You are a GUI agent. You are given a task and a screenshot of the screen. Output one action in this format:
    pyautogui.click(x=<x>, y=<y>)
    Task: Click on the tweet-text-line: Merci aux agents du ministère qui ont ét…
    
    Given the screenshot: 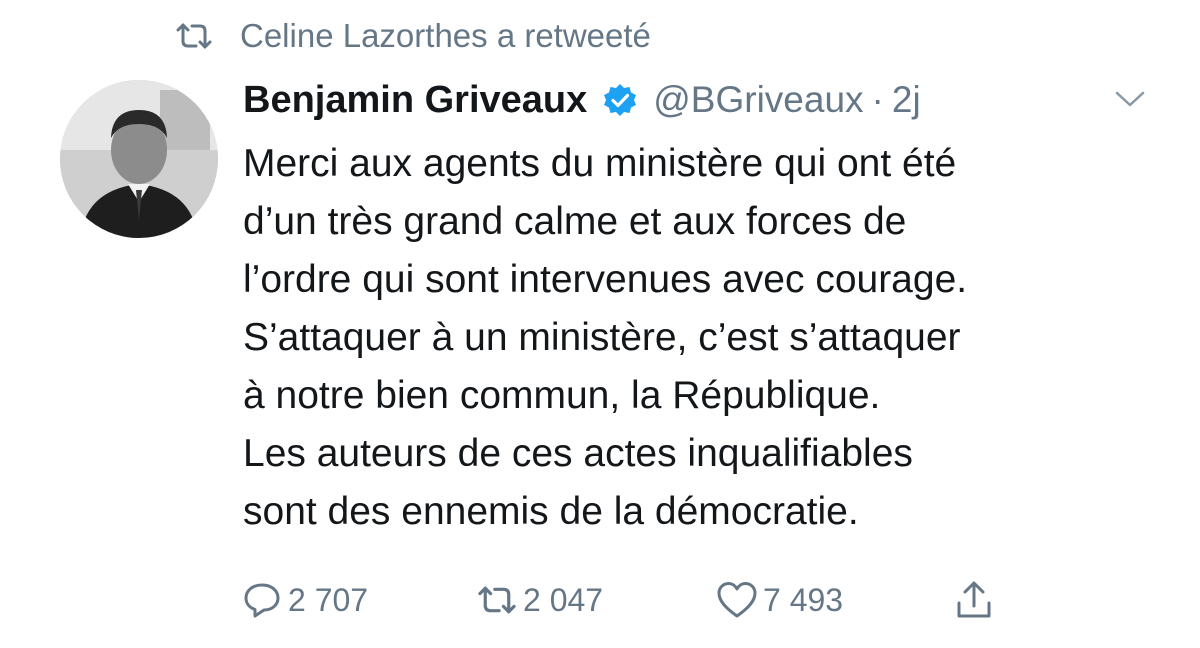 What is the action you would take?
    pyautogui.click(x=600, y=163)
    